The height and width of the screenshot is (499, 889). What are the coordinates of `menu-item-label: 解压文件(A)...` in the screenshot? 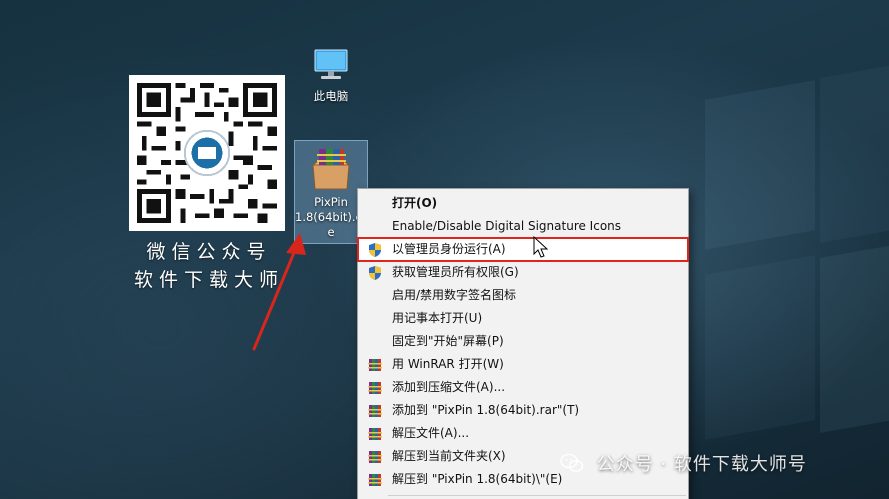 It's located at (431, 433).